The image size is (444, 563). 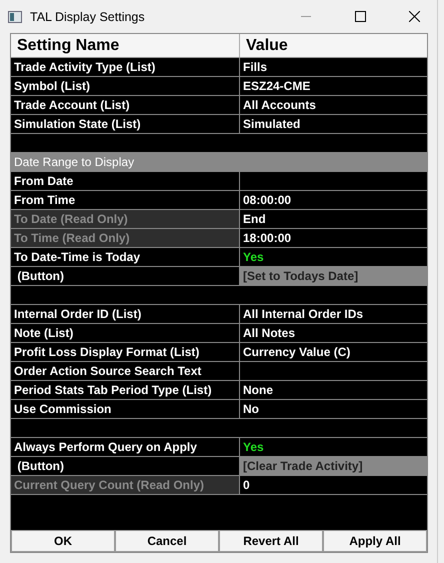 I want to click on setting-name: Trade Account (List), so click(x=72, y=105).